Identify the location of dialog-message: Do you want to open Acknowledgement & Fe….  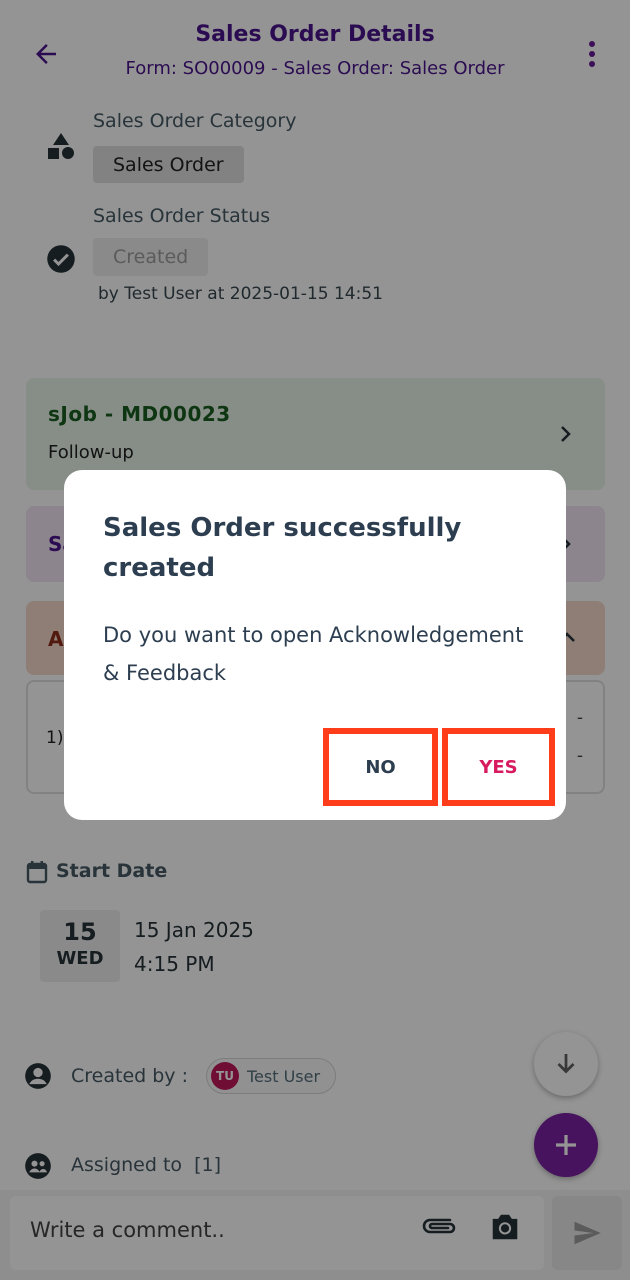
(313, 654).